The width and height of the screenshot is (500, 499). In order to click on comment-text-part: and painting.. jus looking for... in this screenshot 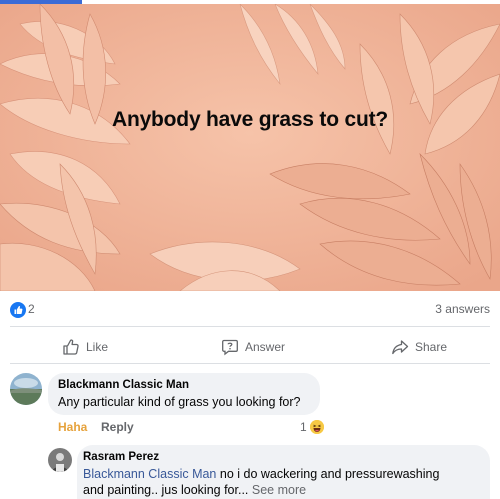, I will do `click(166, 490)`.